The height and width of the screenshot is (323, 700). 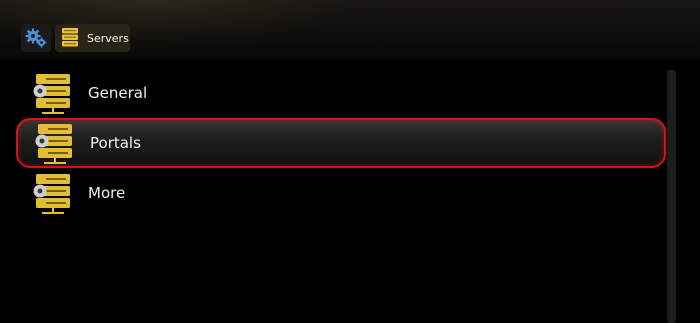 I want to click on menu-item-portals: Portals, so click(x=341, y=143).